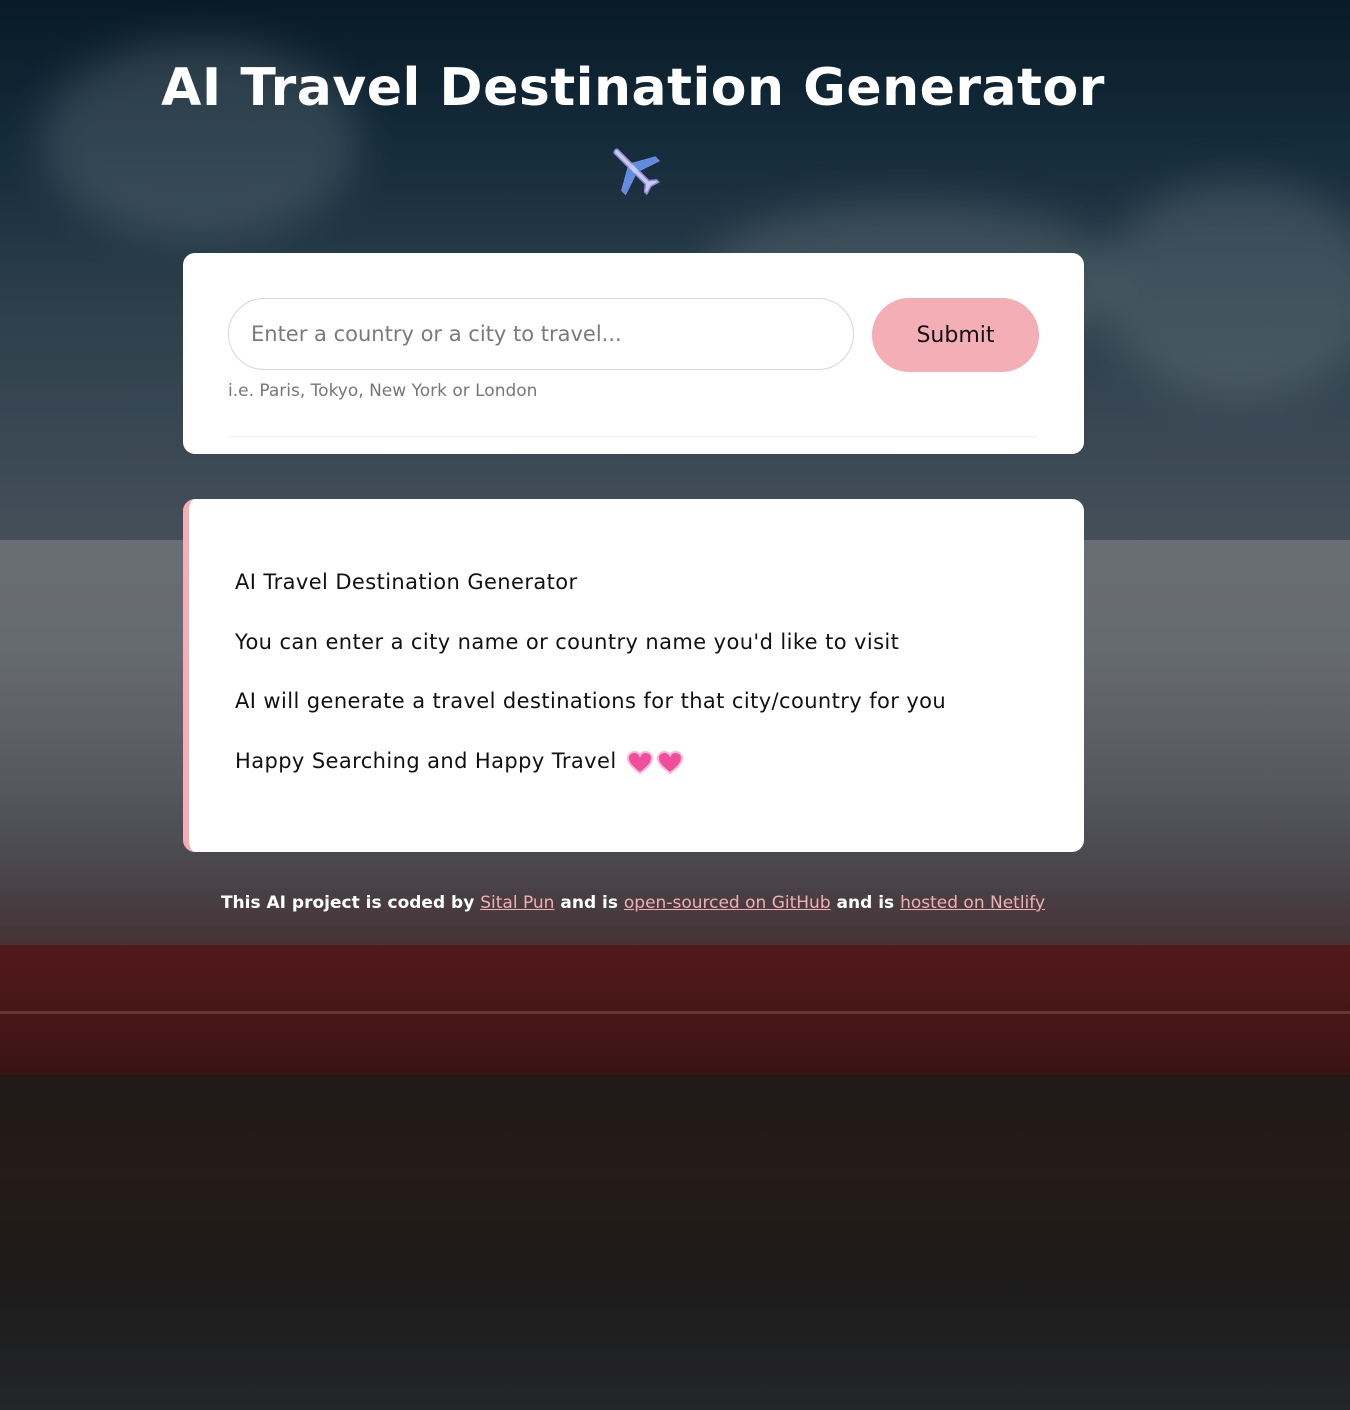  I want to click on submit-button: Submit, so click(955, 335).